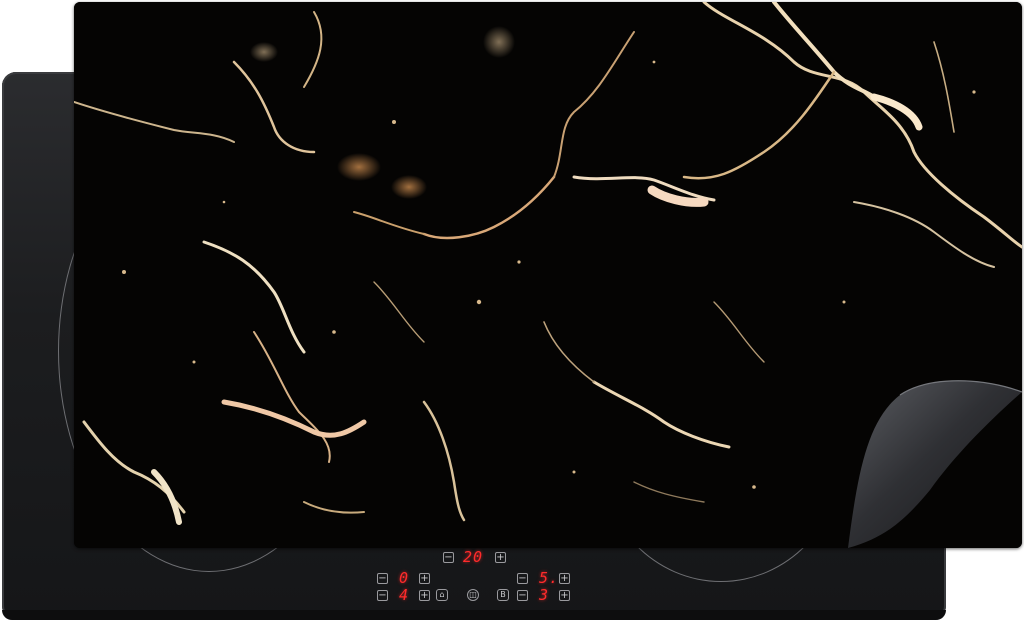 This screenshot has height=622, width=1024. Describe the element at coordinates (564, 578) in the screenshot. I see `zone-front-right-plus-button: +` at that location.